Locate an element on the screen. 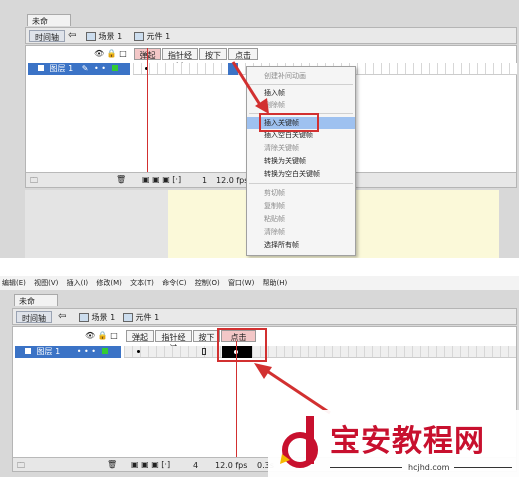 This screenshot has width=519, height=477. frame-label-up-text: 弹起 is located at coordinates (140, 337).